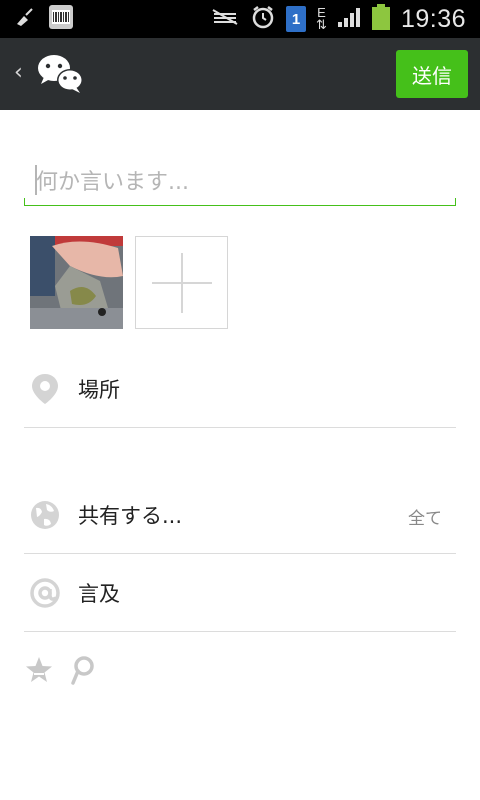  I want to click on no-signal-icon, so click(225, 19).